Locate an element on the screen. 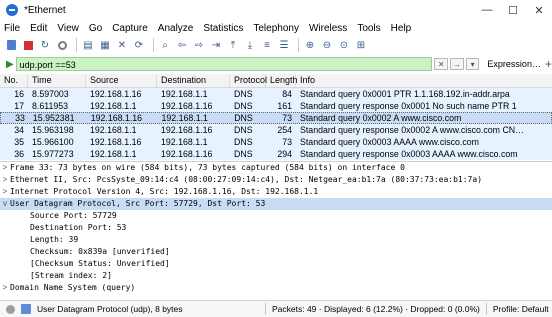 The width and height of the screenshot is (552, 317). column-header-length: Length is located at coordinates (282, 80).